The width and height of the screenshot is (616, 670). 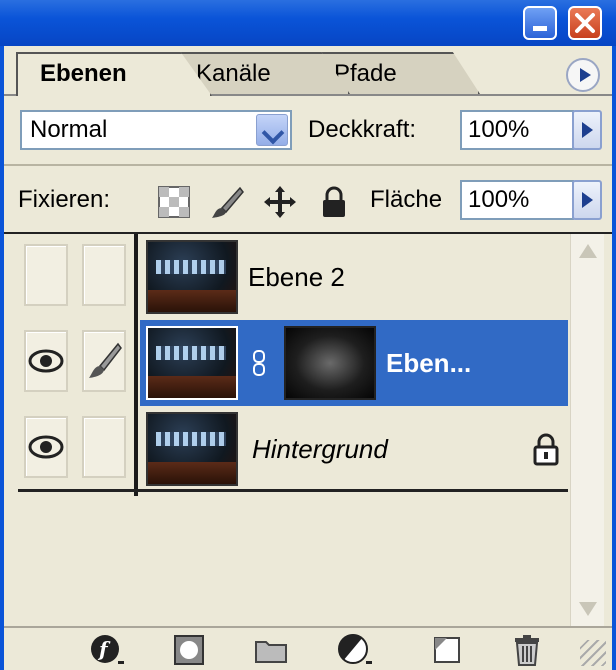 I want to click on minimize-button, so click(x=540, y=23).